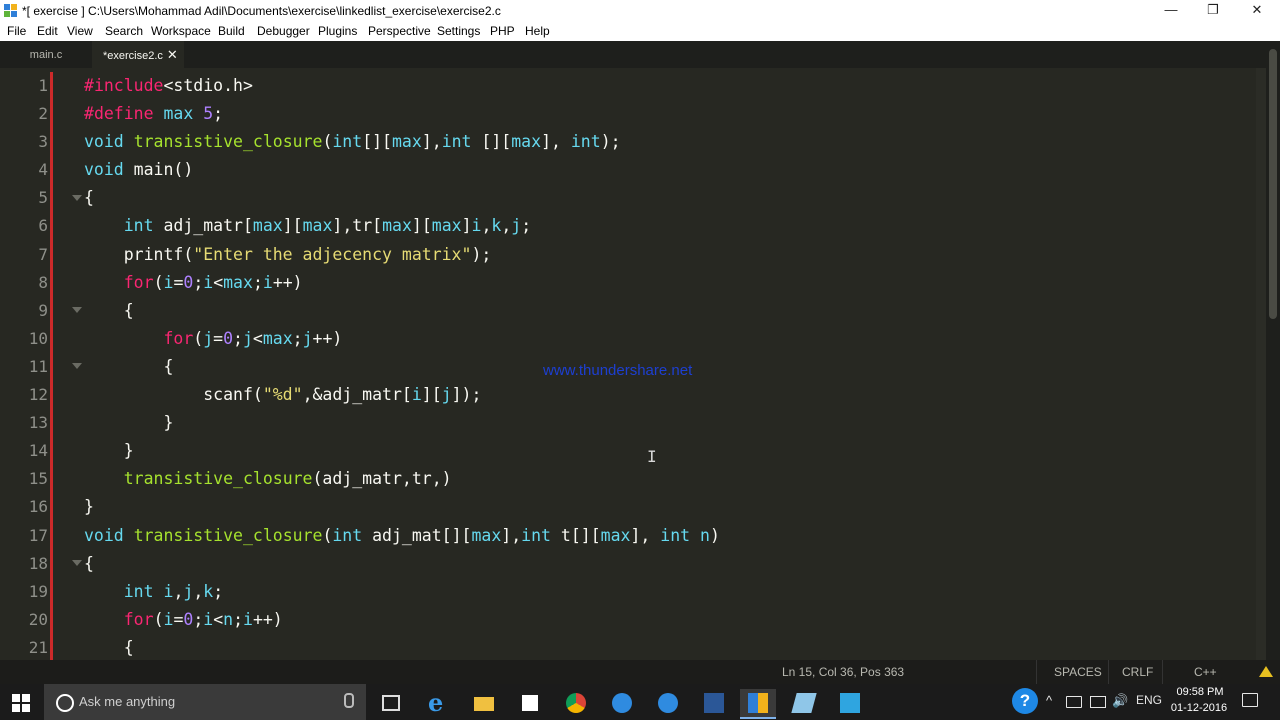 This screenshot has width=1280, height=720. What do you see at coordinates (43, 198) in the screenshot?
I see `line-number: 5` at bounding box center [43, 198].